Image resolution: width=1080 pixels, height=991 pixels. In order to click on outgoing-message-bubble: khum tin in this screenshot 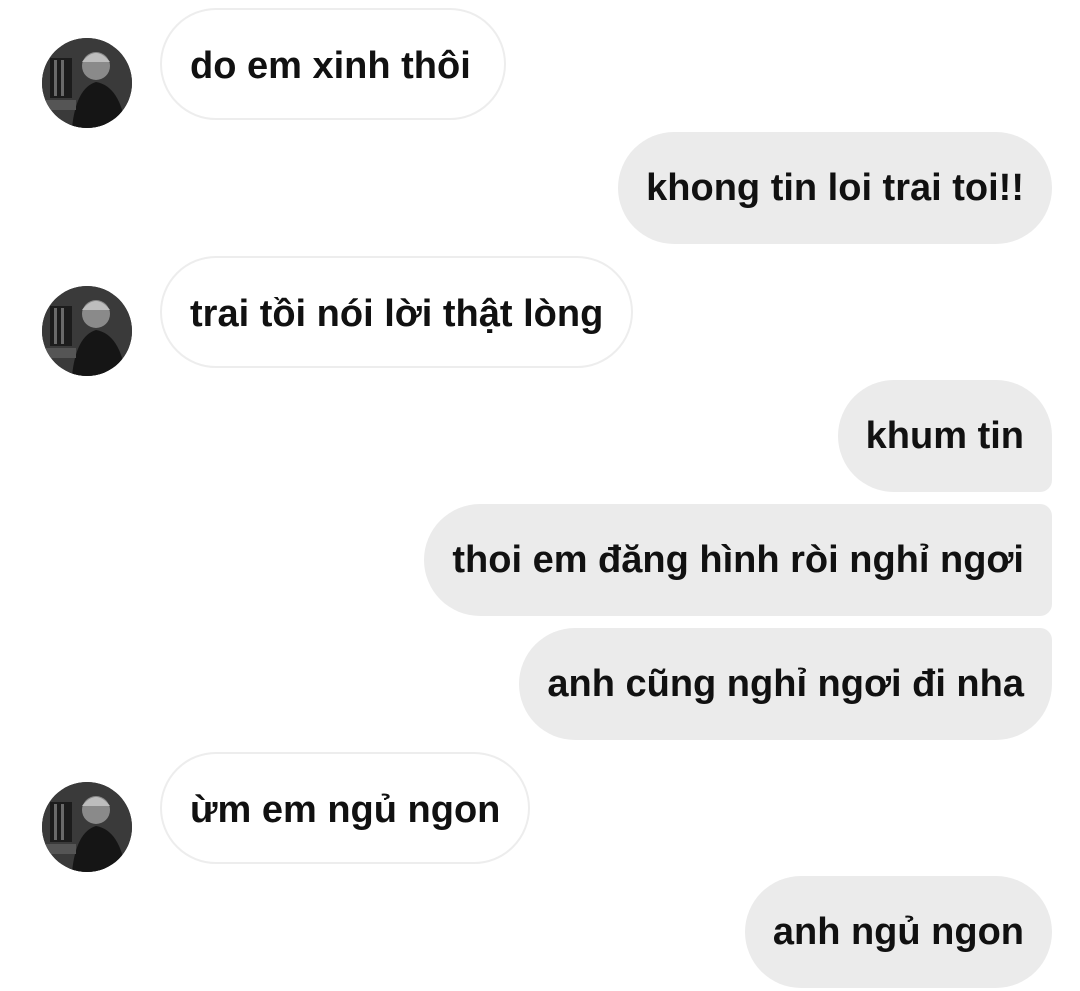, I will do `click(944, 436)`.